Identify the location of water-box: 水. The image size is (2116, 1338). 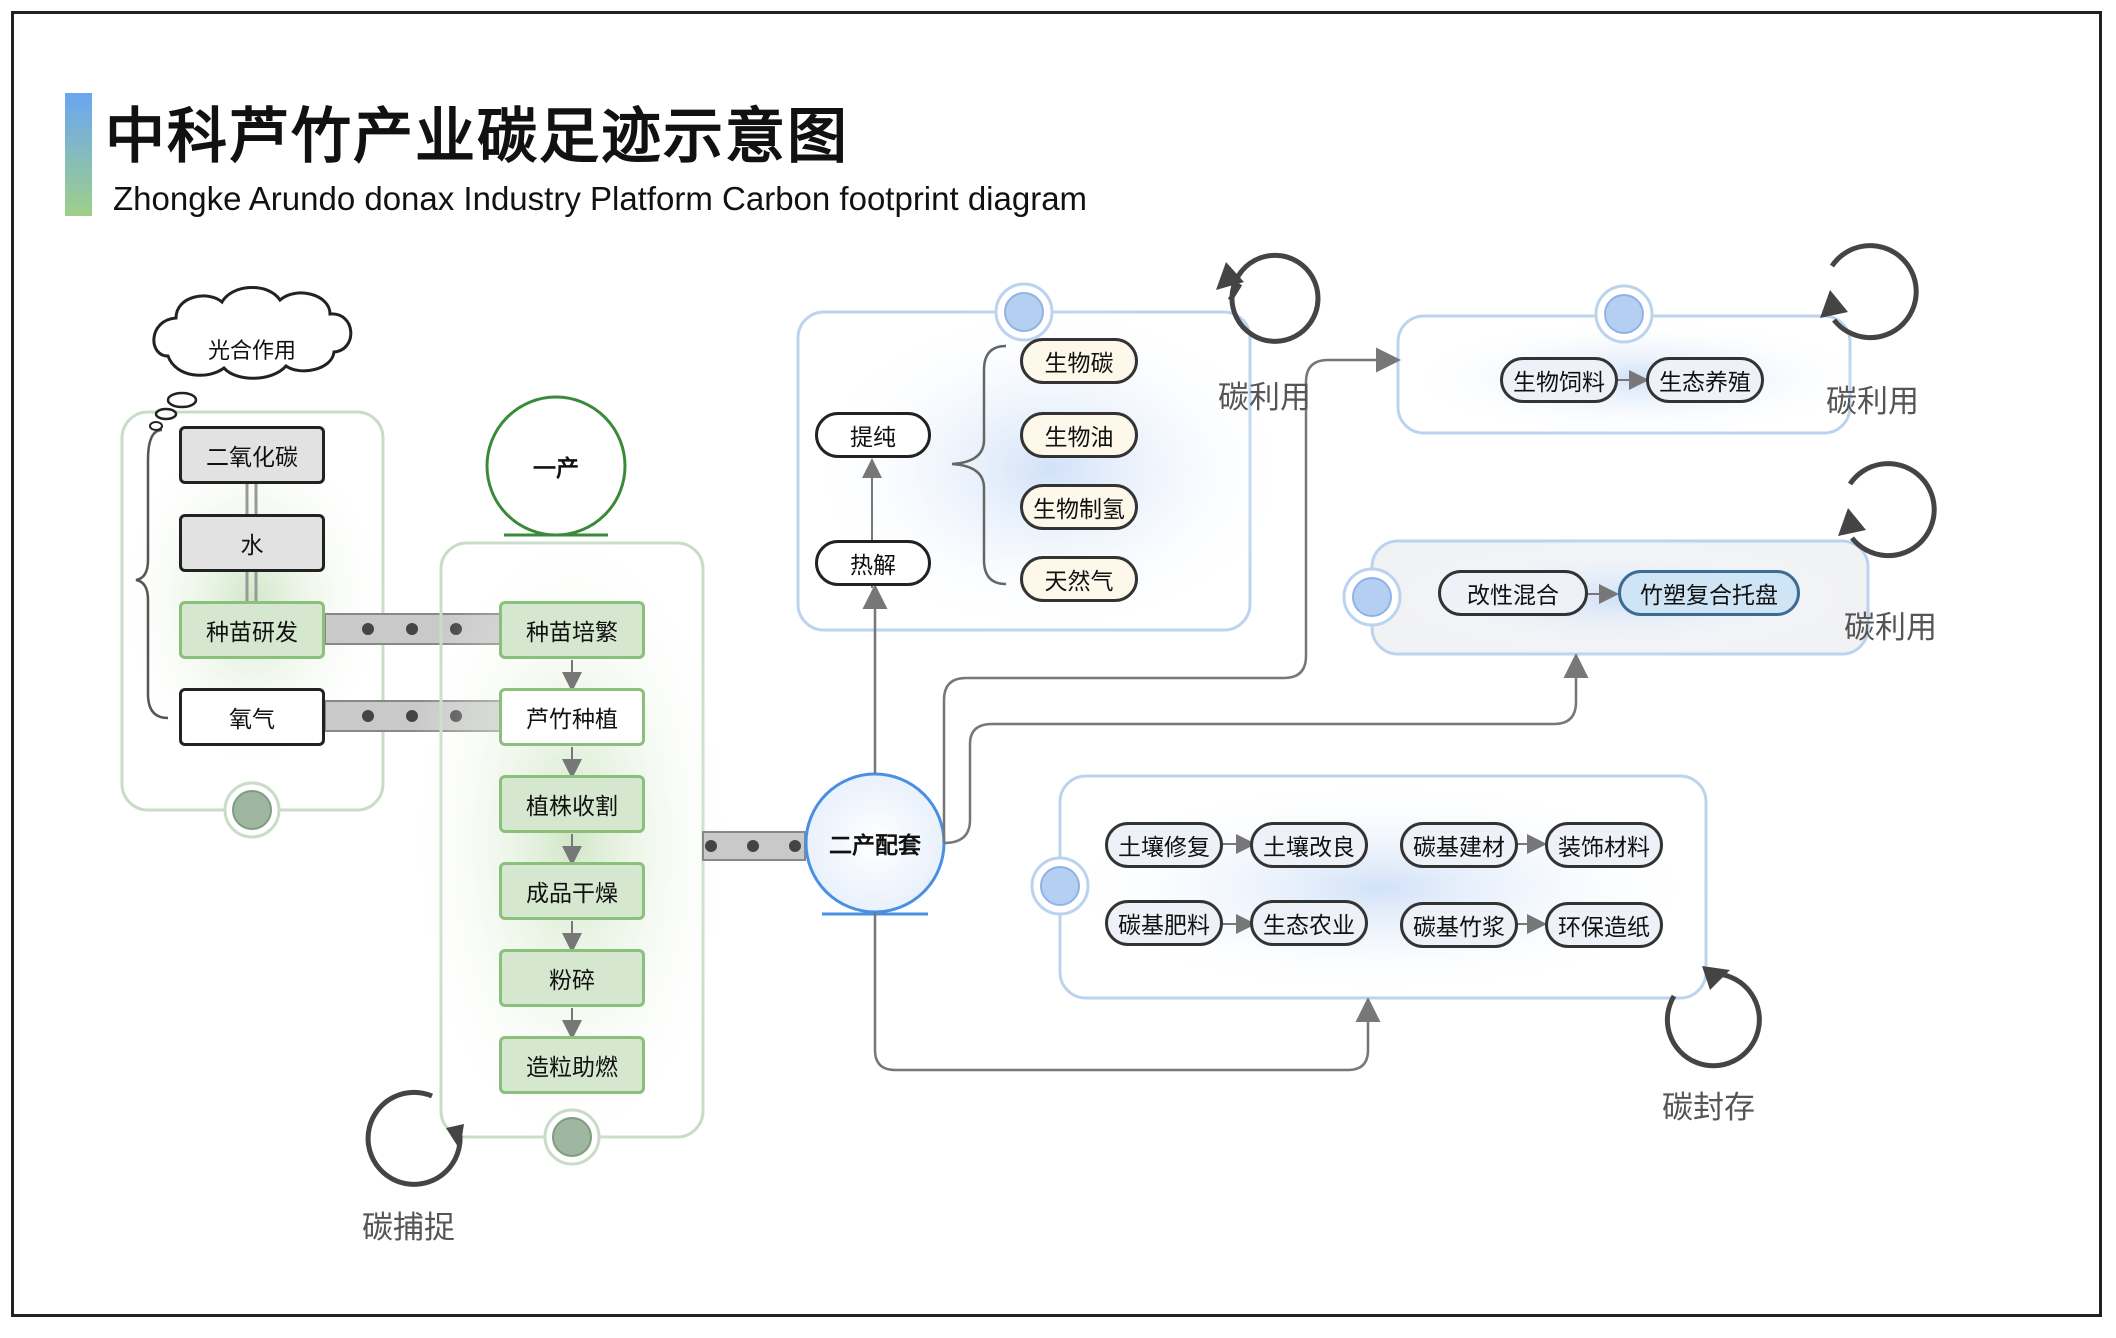
(252, 543).